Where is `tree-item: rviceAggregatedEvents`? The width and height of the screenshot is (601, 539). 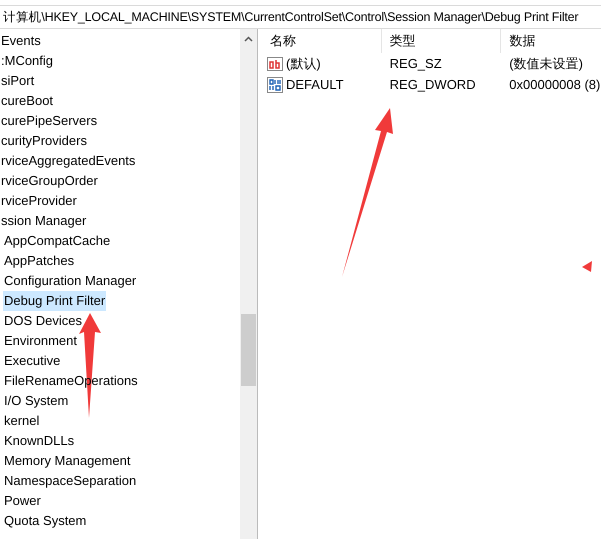
tree-item: rviceAggregatedEvents is located at coordinates (68, 161).